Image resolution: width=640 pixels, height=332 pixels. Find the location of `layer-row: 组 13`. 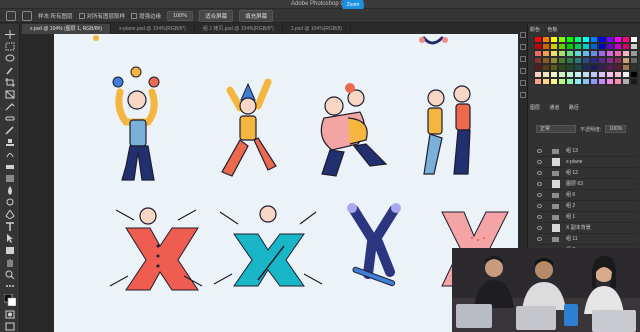

layer-row: 组 13 is located at coordinates (586, 151).